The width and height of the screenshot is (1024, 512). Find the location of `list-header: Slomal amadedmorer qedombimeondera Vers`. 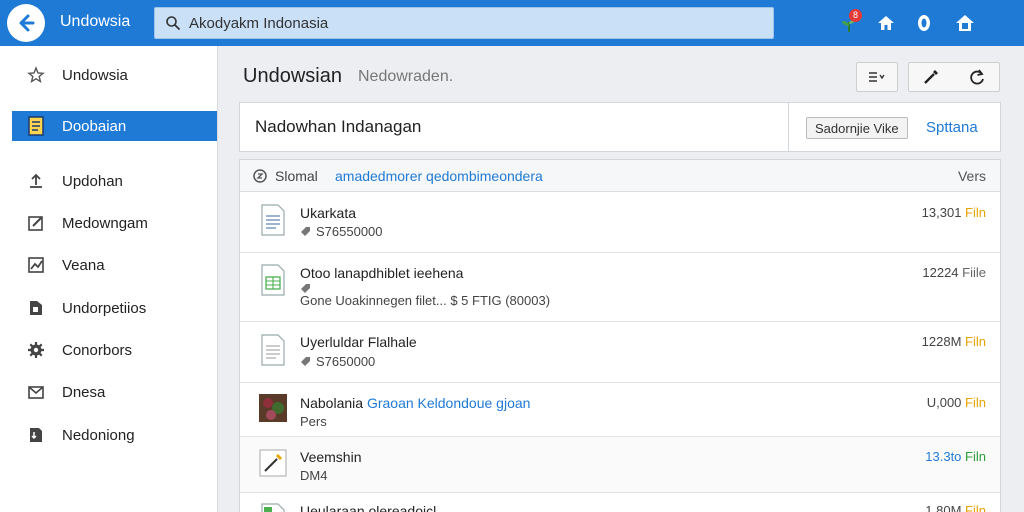

list-header: Slomal amadedmorer qedombimeondera Vers is located at coordinates (620, 176).